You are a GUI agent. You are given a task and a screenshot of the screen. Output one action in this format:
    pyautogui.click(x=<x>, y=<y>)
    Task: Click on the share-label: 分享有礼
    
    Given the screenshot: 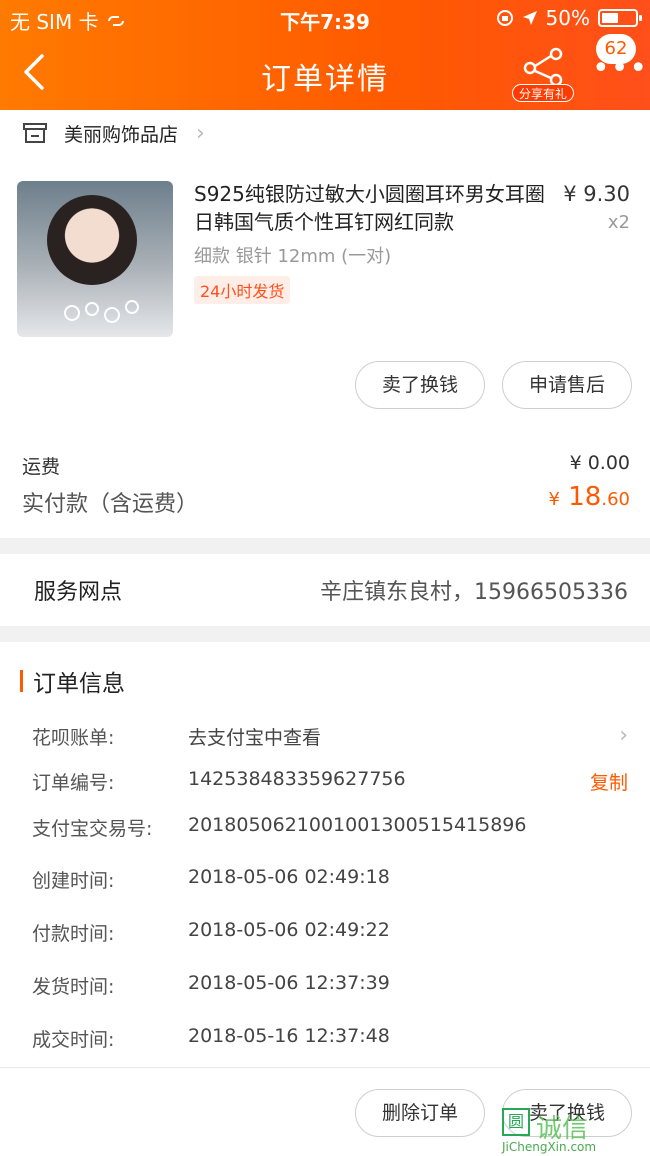 What is the action you would take?
    pyautogui.click(x=543, y=93)
    